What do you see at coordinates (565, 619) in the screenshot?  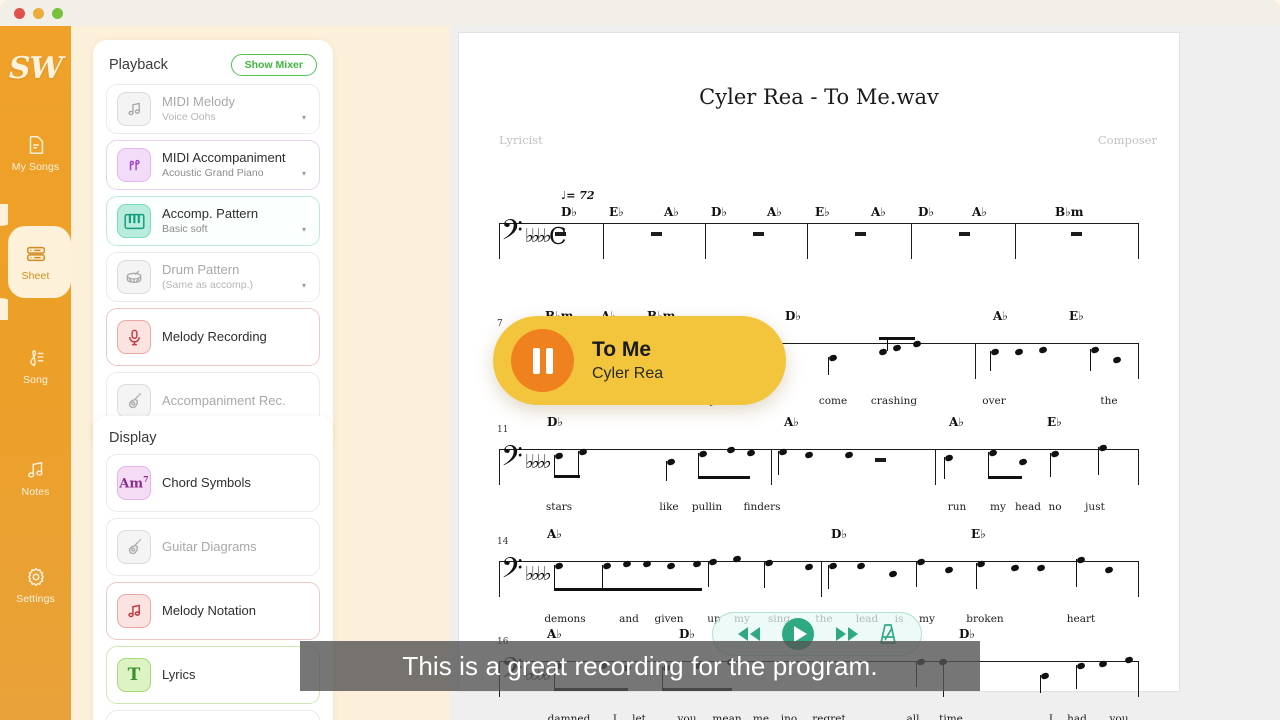 I see `lyric-syllable: demons` at bounding box center [565, 619].